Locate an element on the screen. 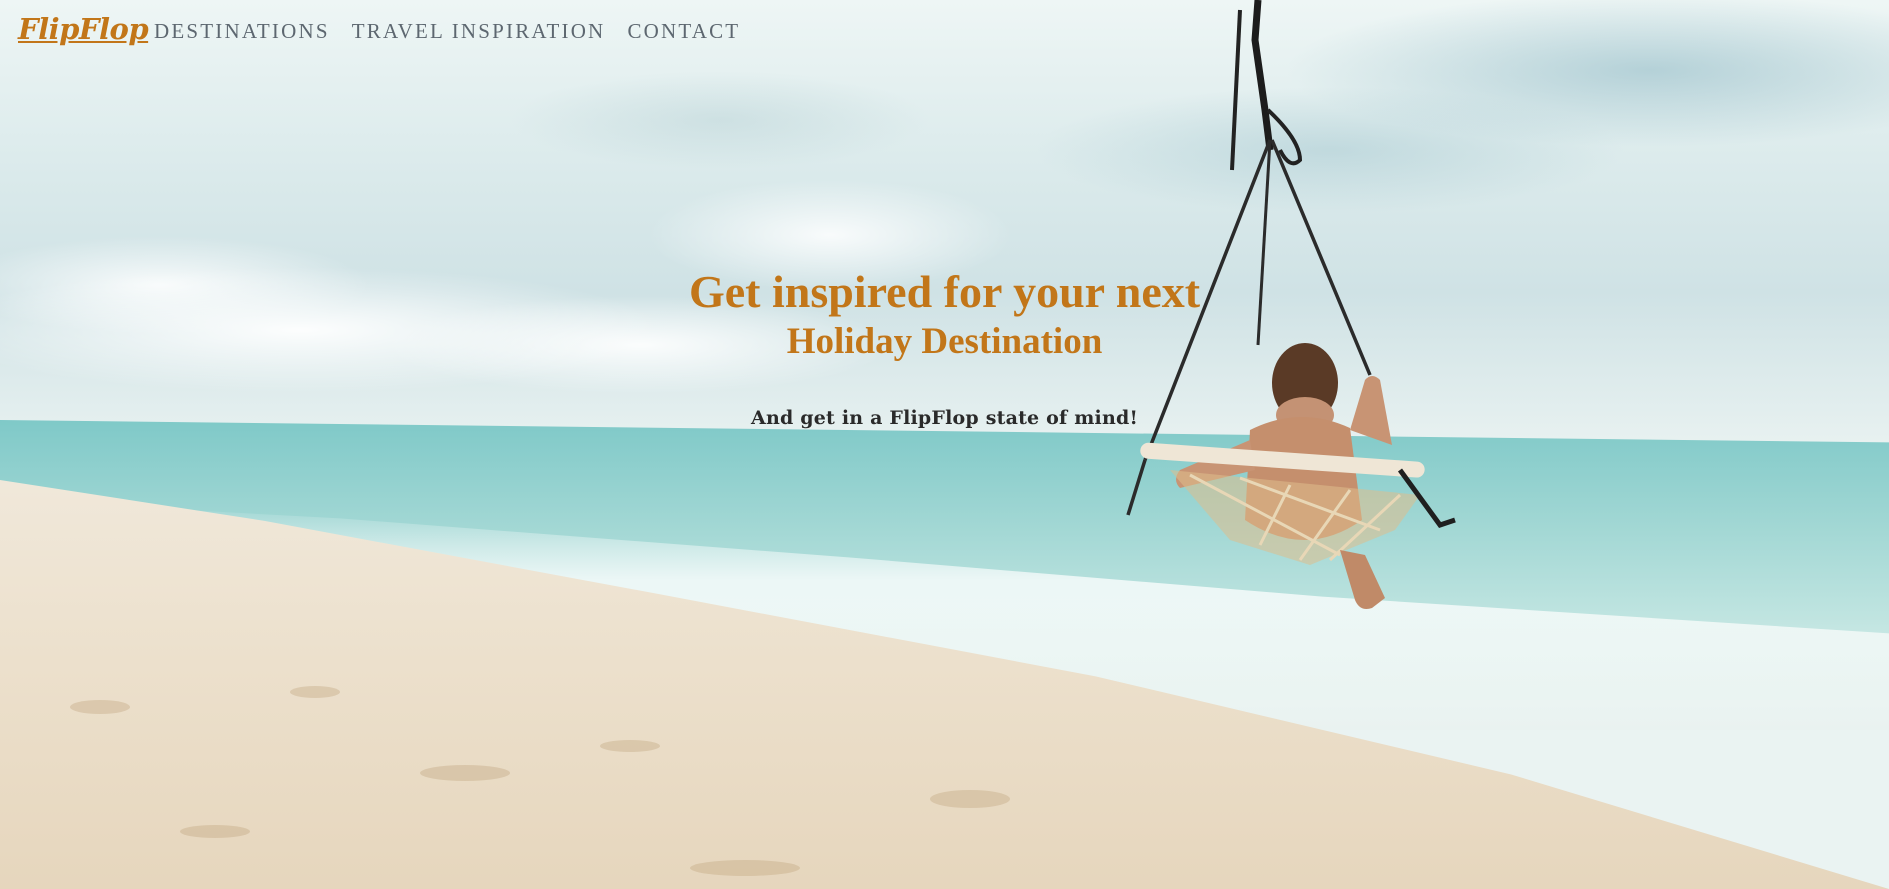 The image size is (1889, 889). flipflop-logo: FlipFlop is located at coordinates (83, 29).